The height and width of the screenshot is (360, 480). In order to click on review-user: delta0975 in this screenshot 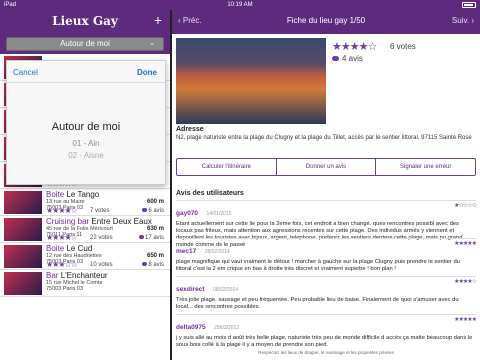, I will do `click(191, 327)`.